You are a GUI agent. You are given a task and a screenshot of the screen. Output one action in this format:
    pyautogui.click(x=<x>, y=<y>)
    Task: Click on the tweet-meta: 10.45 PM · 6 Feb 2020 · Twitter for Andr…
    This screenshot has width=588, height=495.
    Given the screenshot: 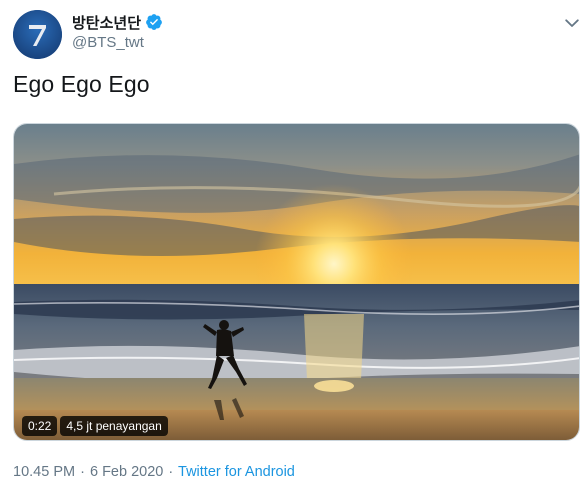 What is the action you would take?
    pyautogui.click(x=154, y=472)
    